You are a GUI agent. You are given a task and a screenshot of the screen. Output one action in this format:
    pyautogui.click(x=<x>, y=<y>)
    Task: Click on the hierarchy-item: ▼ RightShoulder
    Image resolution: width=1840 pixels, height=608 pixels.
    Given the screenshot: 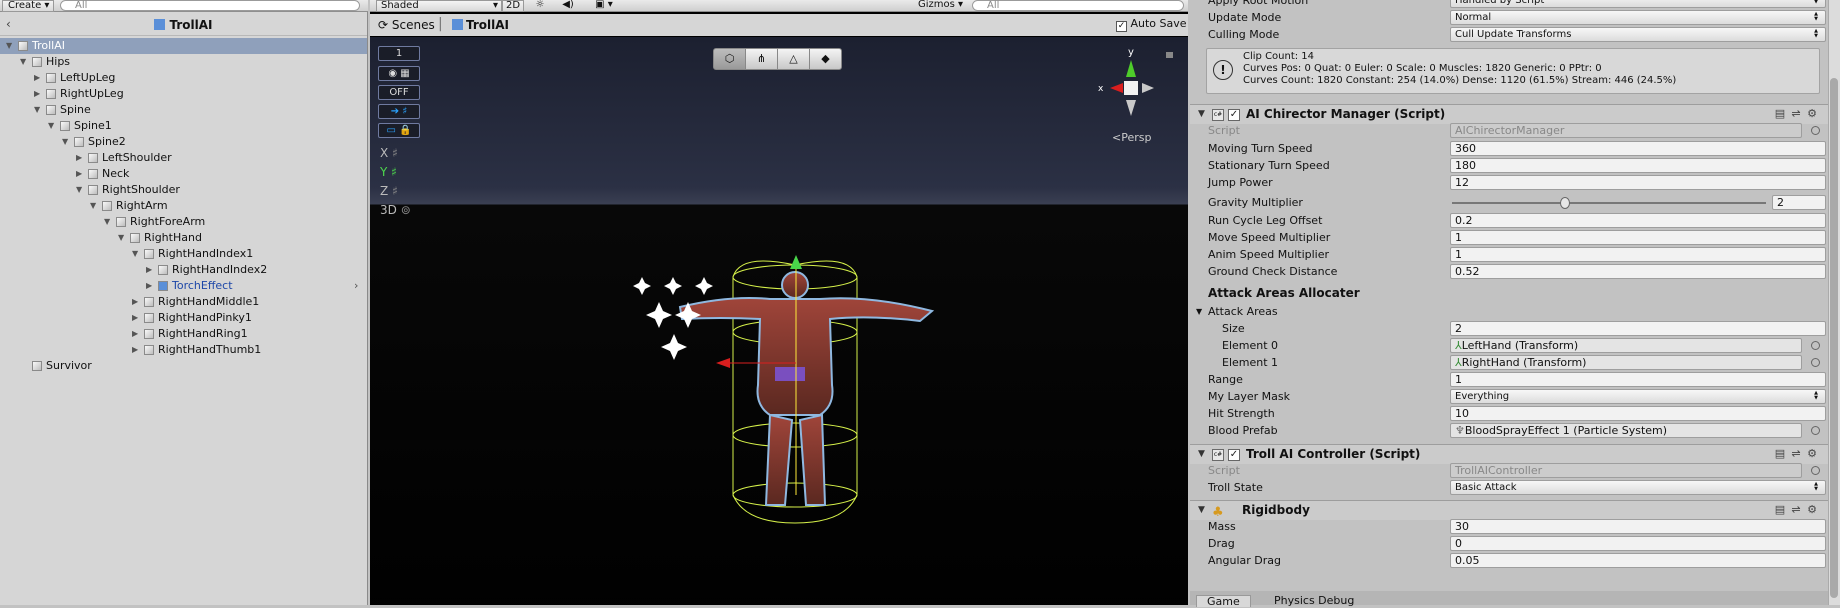 What is the action you would take?
    pyautogui.click(x=183, y=190)
    